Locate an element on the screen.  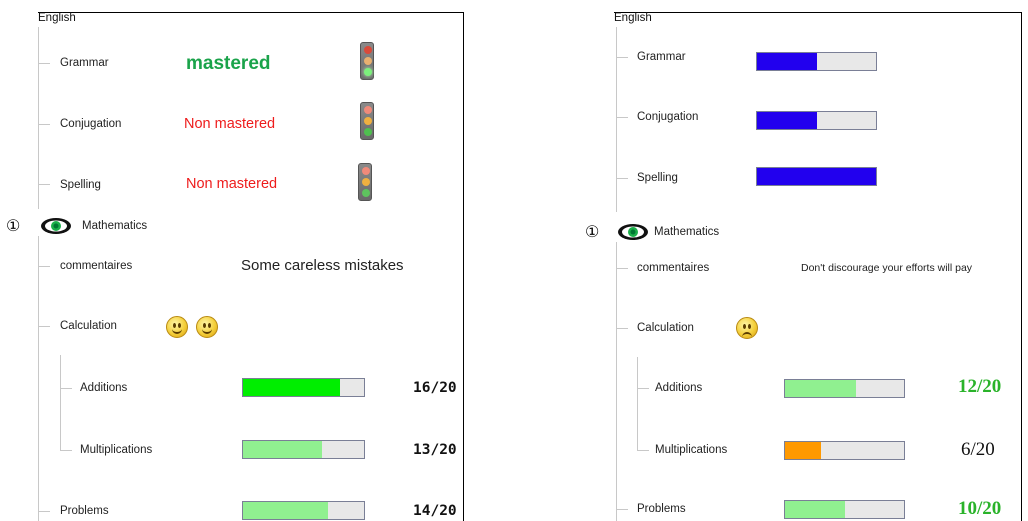
problems-score: 14/20 is located at coordinates (435, 511).